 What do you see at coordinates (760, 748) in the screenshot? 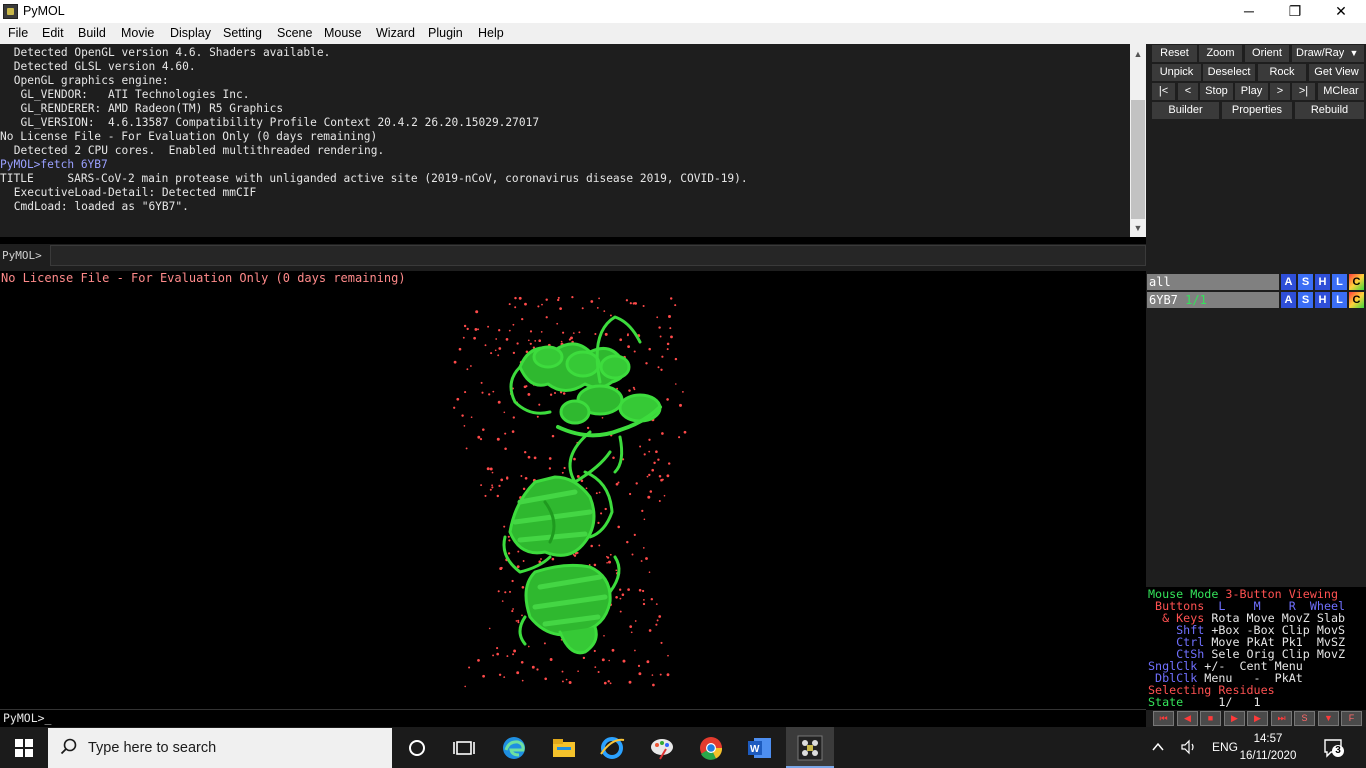
I see `word-icon: W` at bounding box center [760, 748].